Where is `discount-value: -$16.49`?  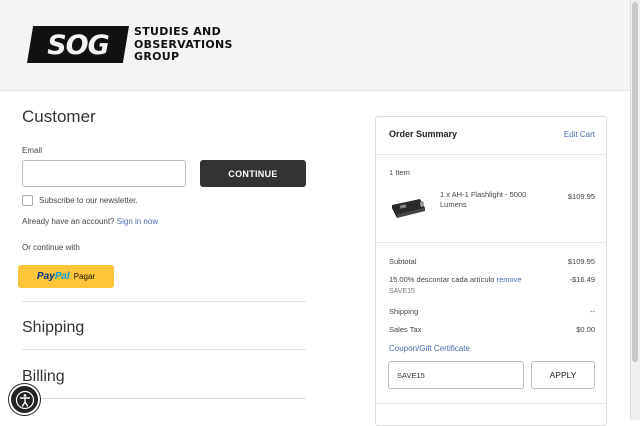 discount-value: -$16.49 is located at coordinates (582, 279).